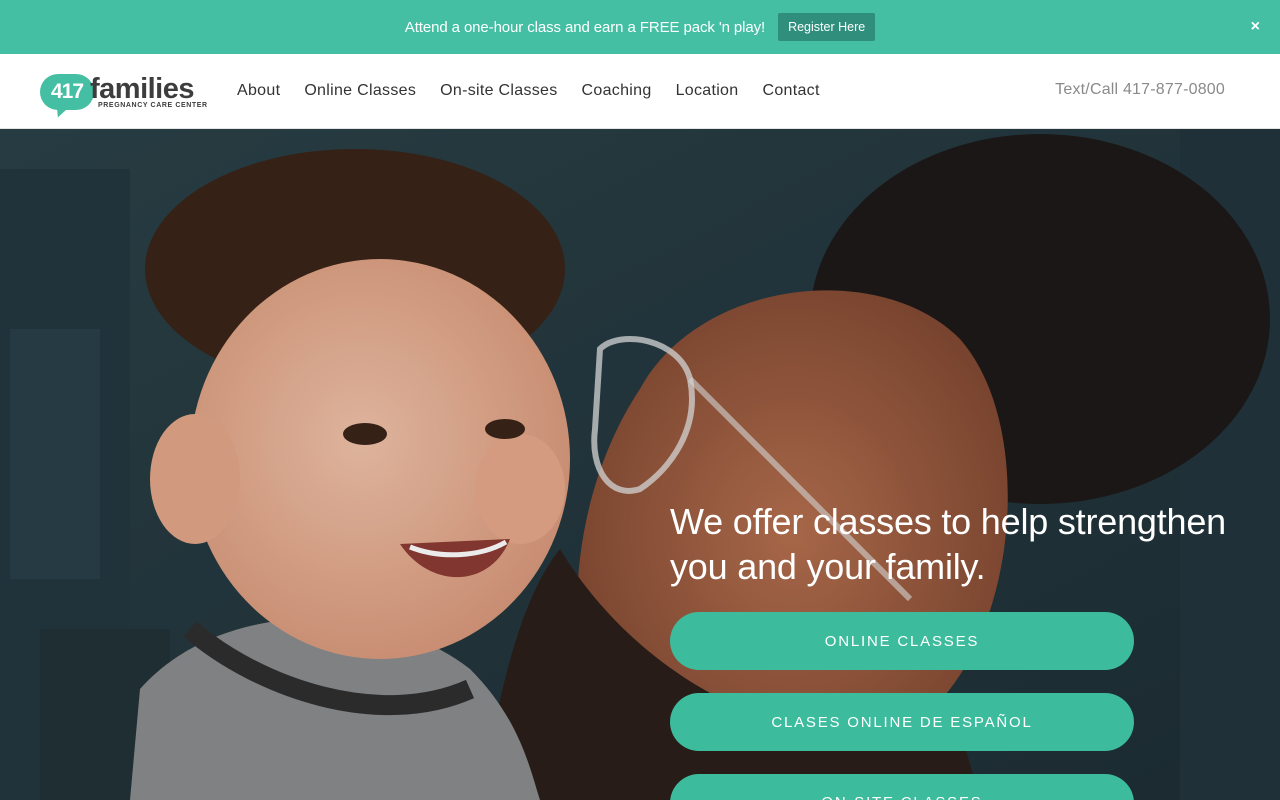 This screenshot has width=1280, height=800. I want to click on logo-tagline: PREGNANCY CARE CENTER, so click(153, 105).